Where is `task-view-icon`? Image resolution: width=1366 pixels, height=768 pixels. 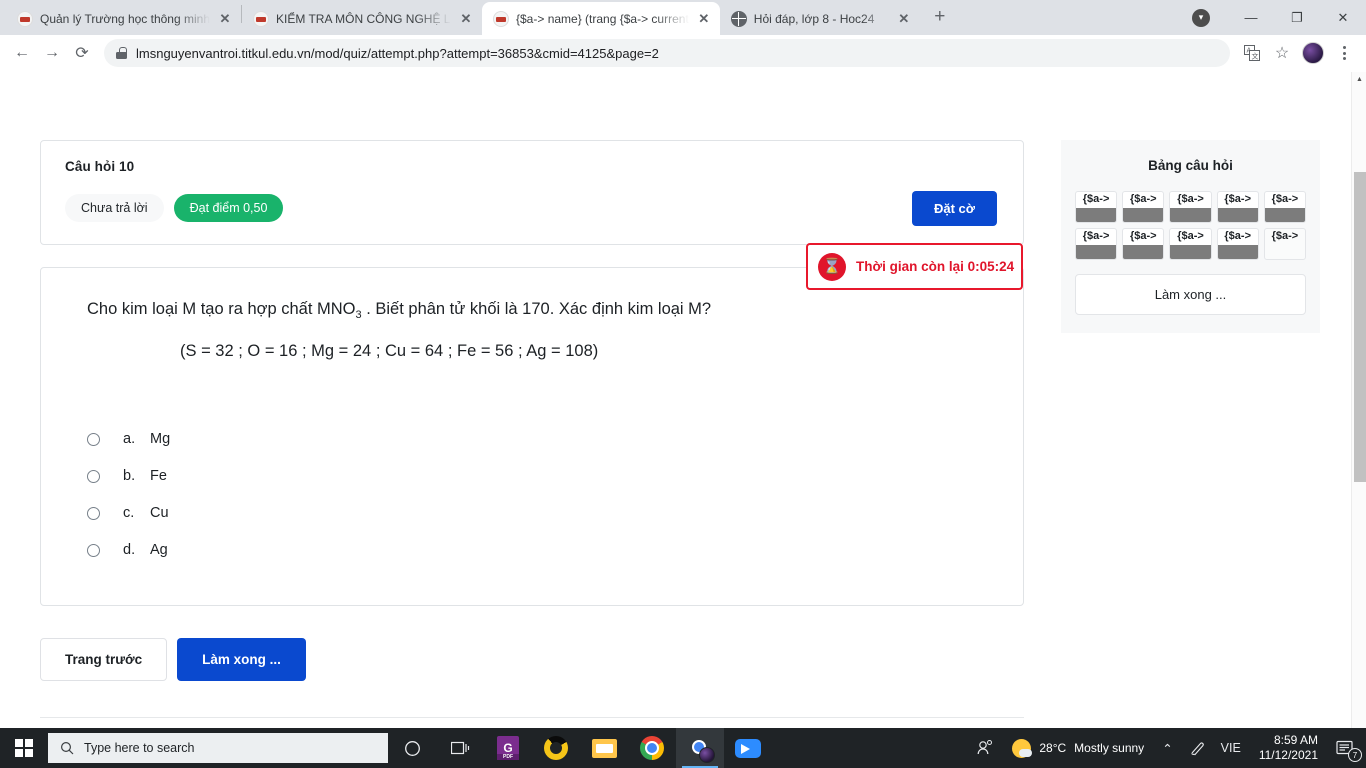
task-view-icon is located at coordinates (460, 748).